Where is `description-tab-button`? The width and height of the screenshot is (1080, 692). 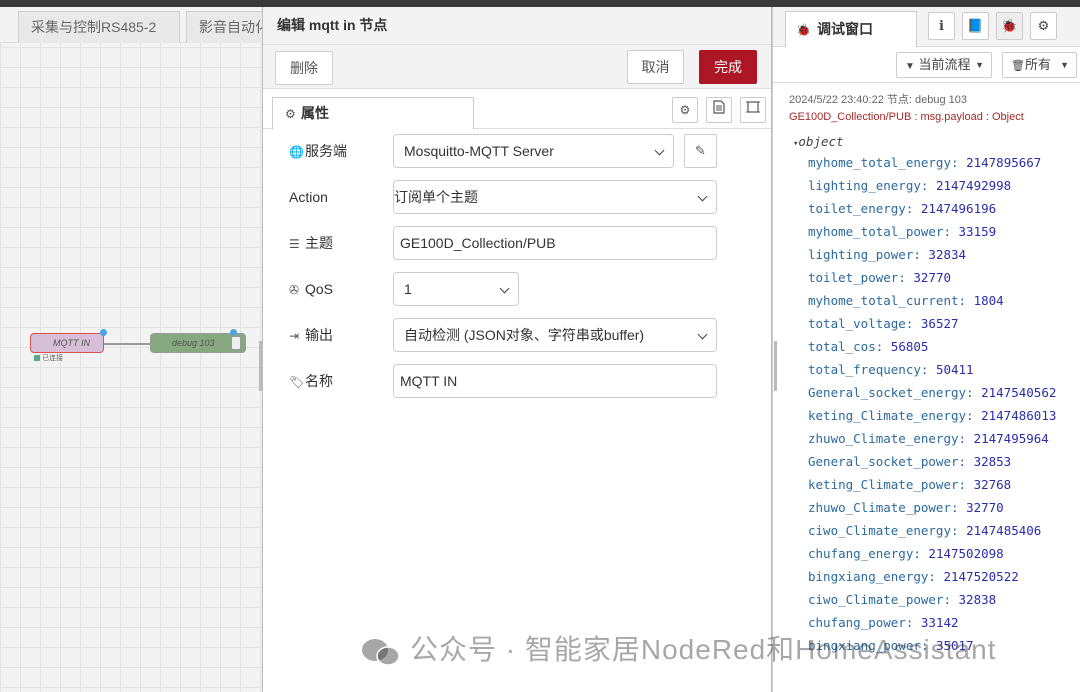 description-tab-button is located at coordinates (719, 110).